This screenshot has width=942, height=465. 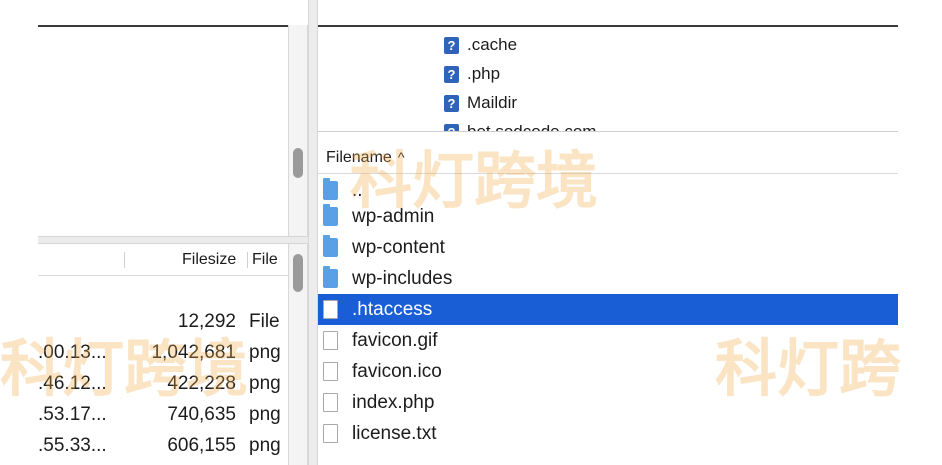 I want to click on local-list-scroll-thumb, so click(x=298, y=273).